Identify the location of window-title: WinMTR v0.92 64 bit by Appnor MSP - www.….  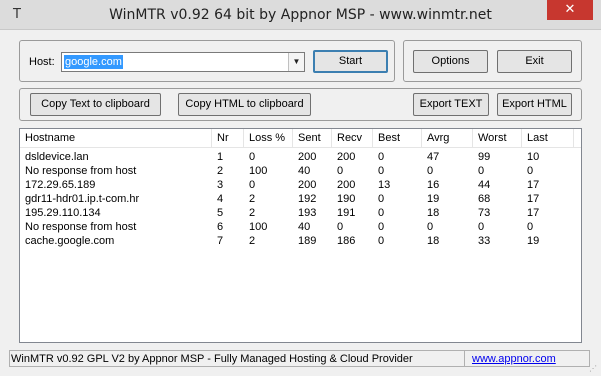
(300, 15).